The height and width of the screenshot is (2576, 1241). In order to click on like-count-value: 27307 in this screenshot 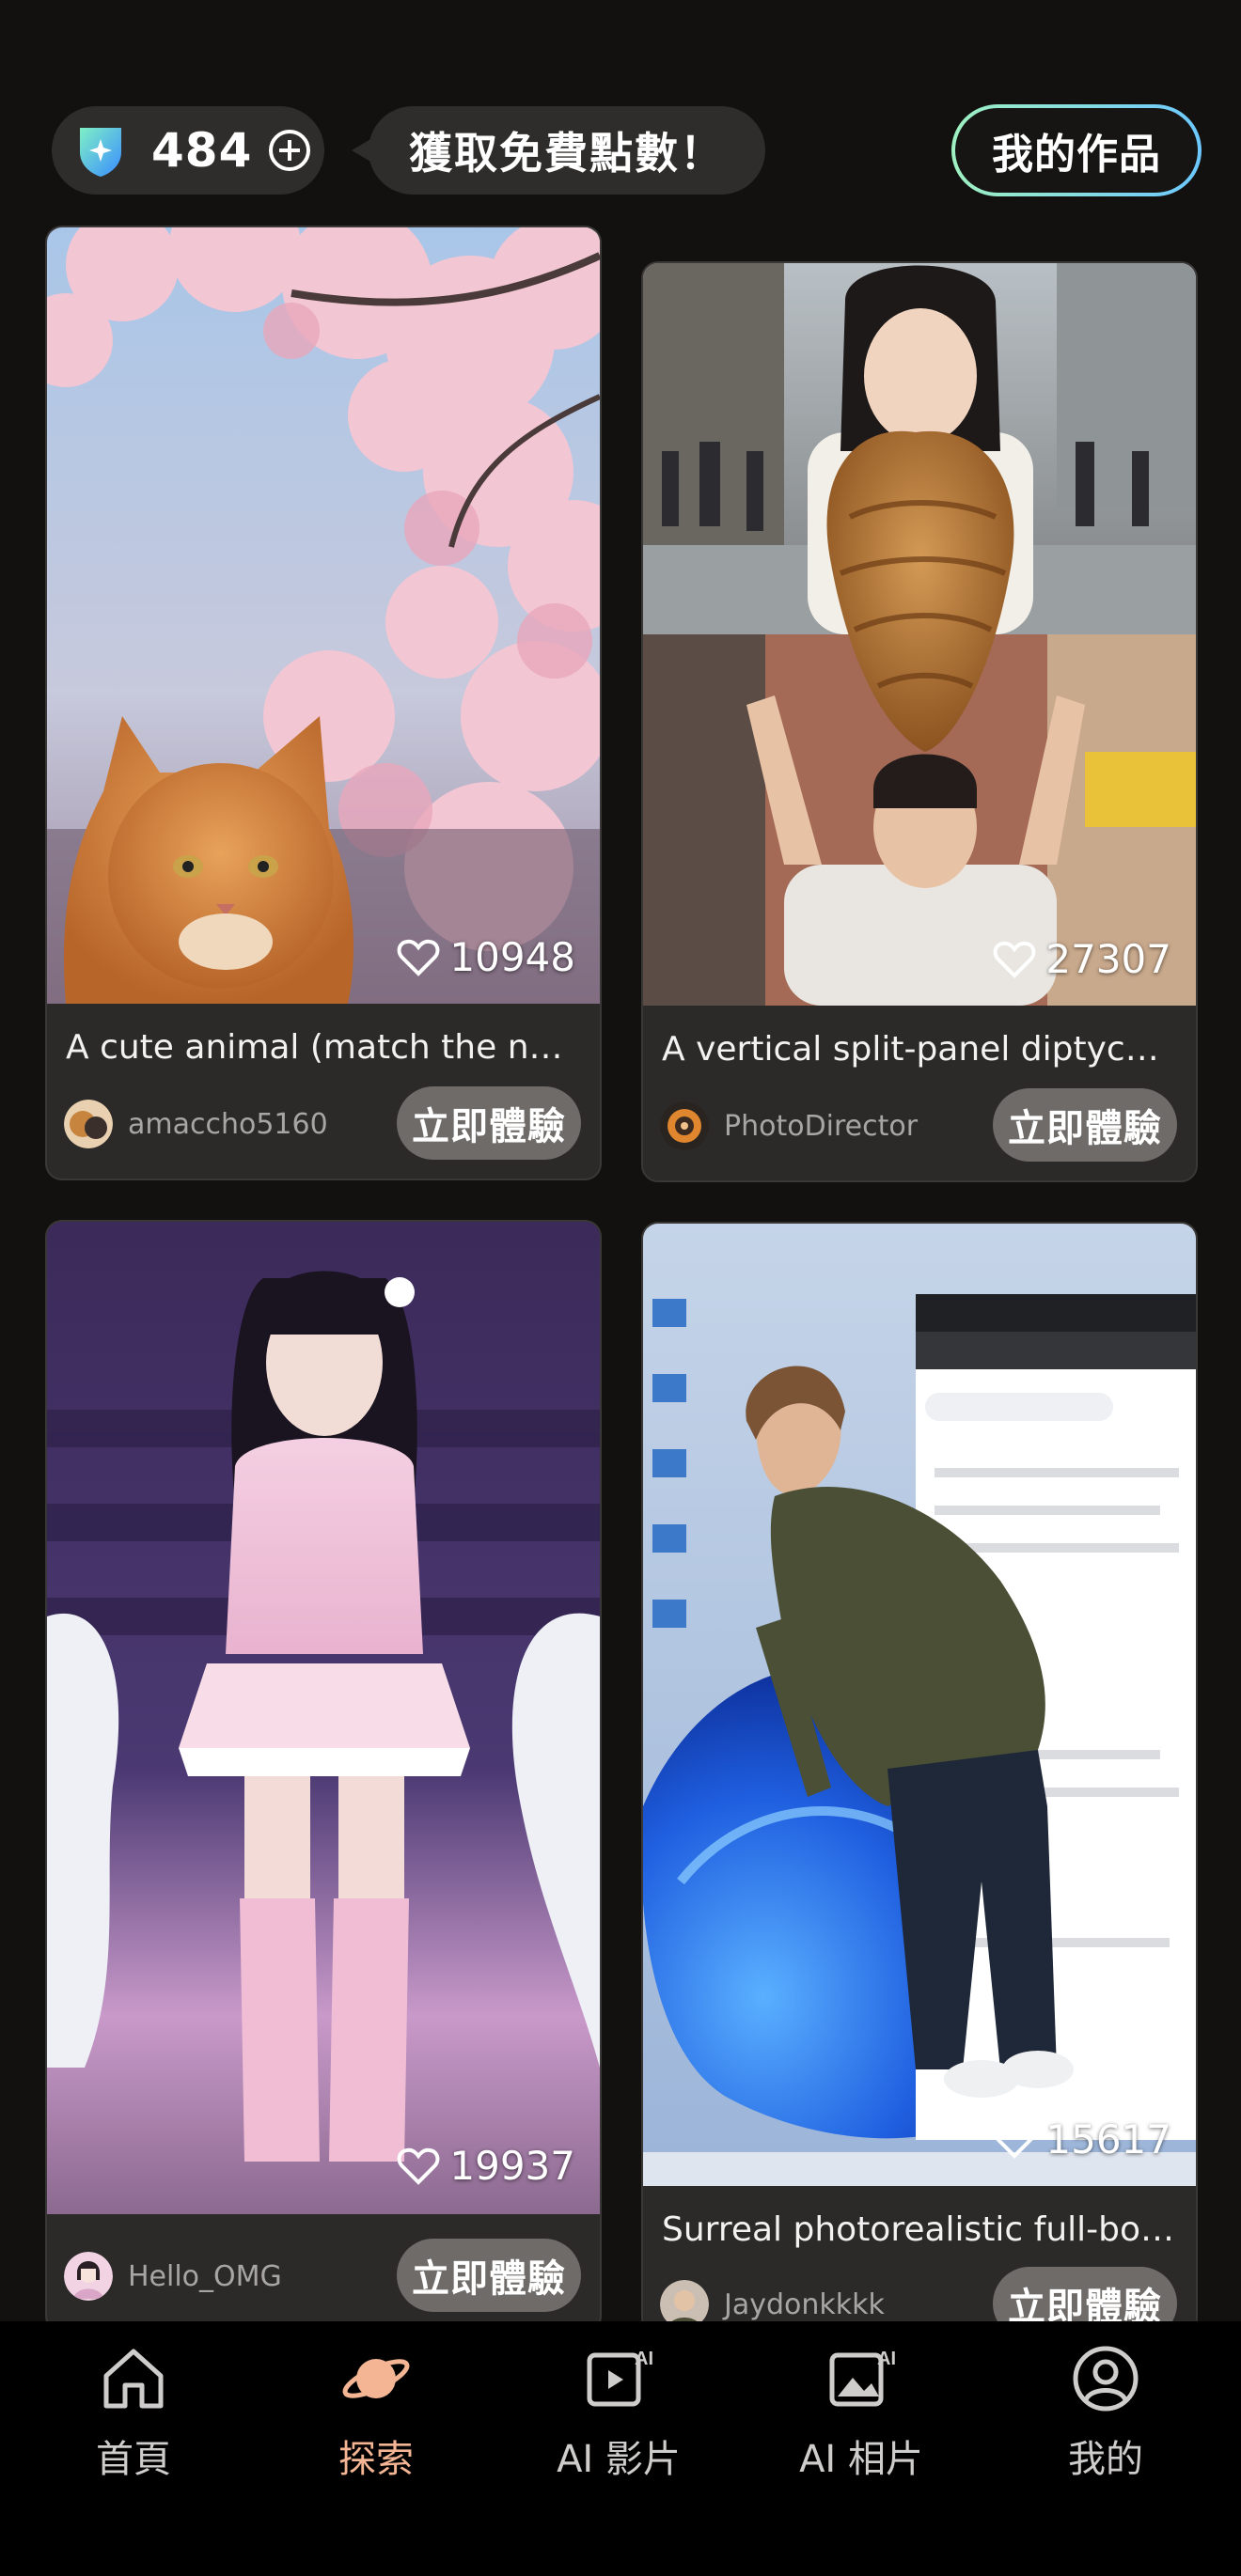, I will do `click(1108, 959)`.